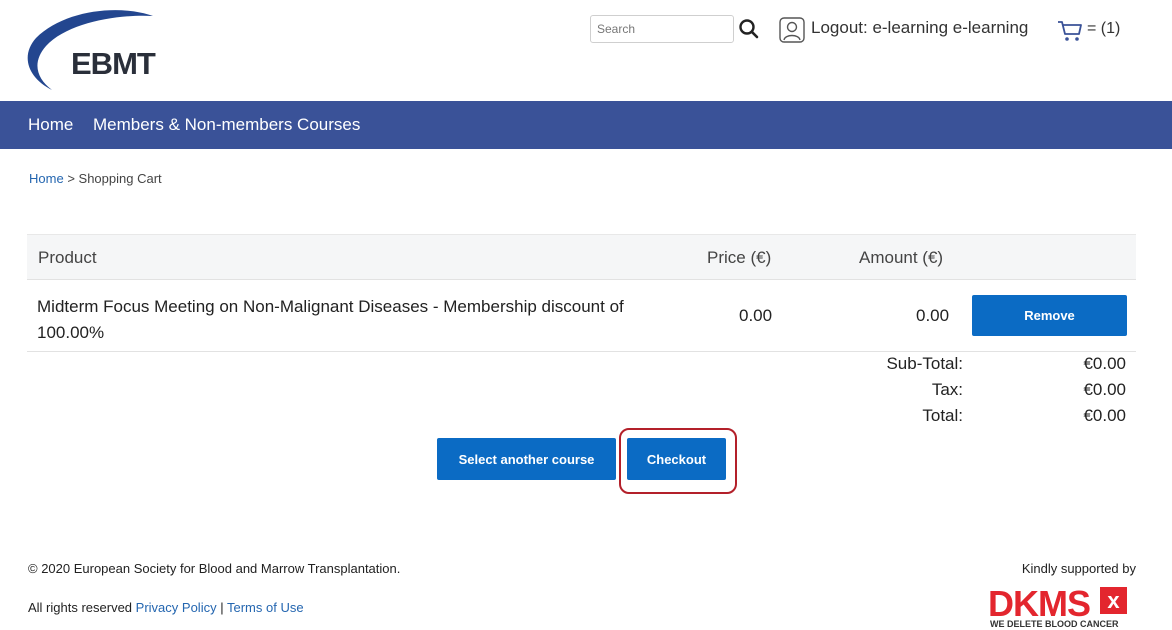 This screenshot has height=630, width=1172. What do you see at coordinates (676, 459) in the screenshot?
I see `checkout-button: Checkout` at bounding box center [676, 459].